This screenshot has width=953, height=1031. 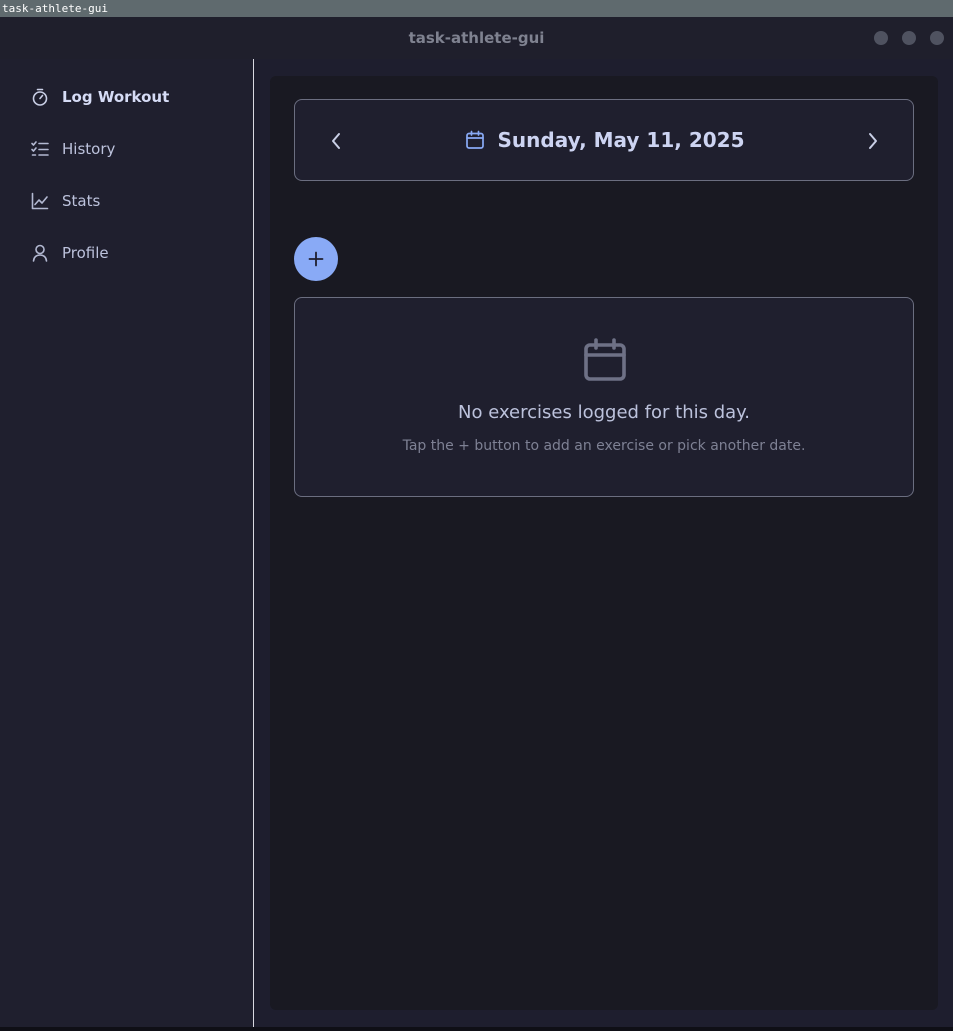 I want to click on close-button, so click(x=937, y=38).